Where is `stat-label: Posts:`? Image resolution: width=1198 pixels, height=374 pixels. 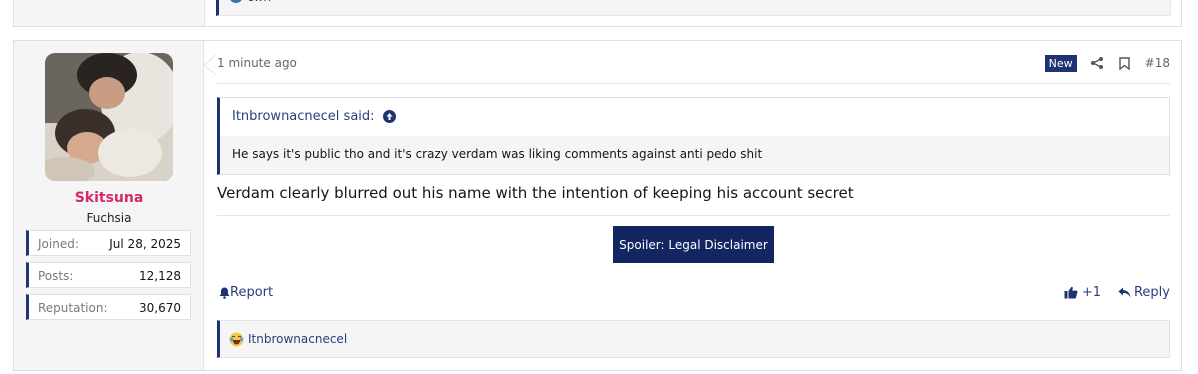
stat-label: Posts: is located at coordinates (56, 276).